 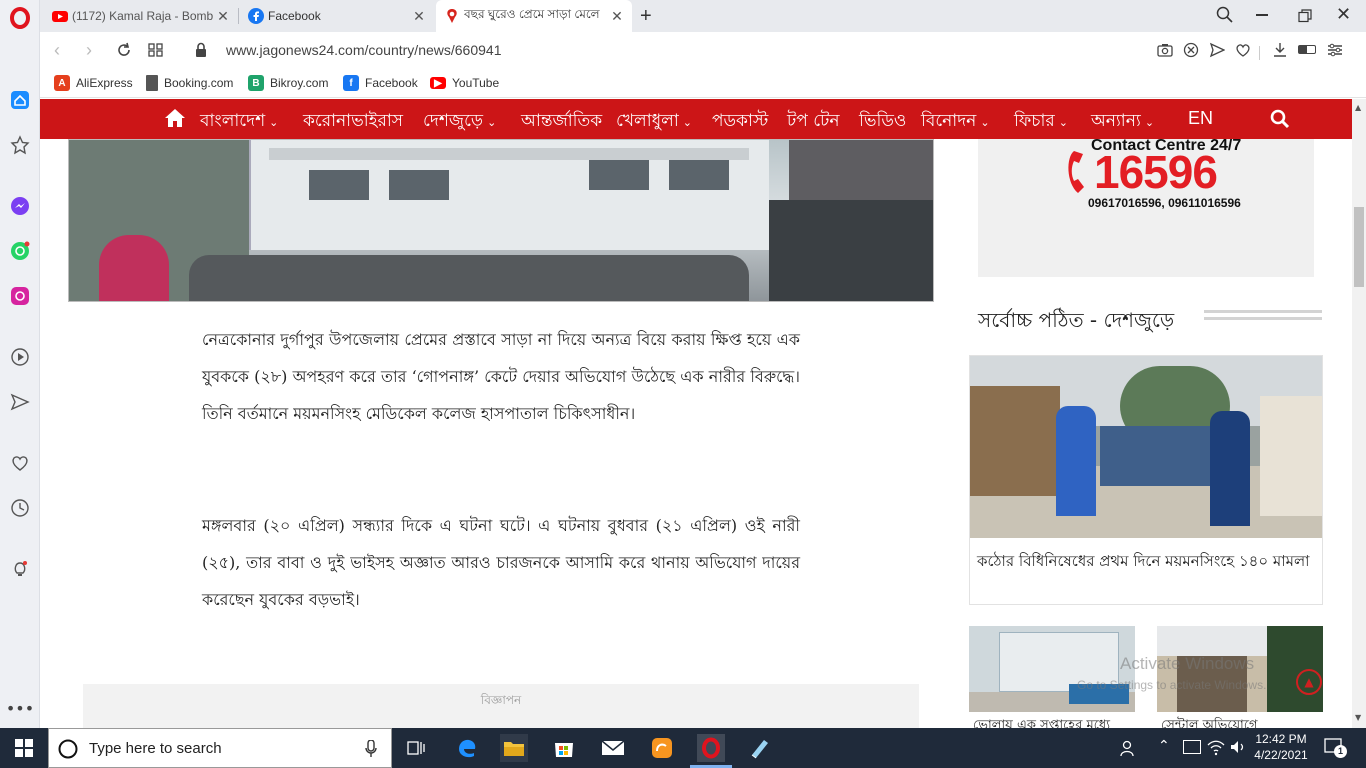 What do you see at coordinates (561, 122) in the screenshot?
I see `nav-international: আন্তর্জাতিক` at bounding box center [561, 122].